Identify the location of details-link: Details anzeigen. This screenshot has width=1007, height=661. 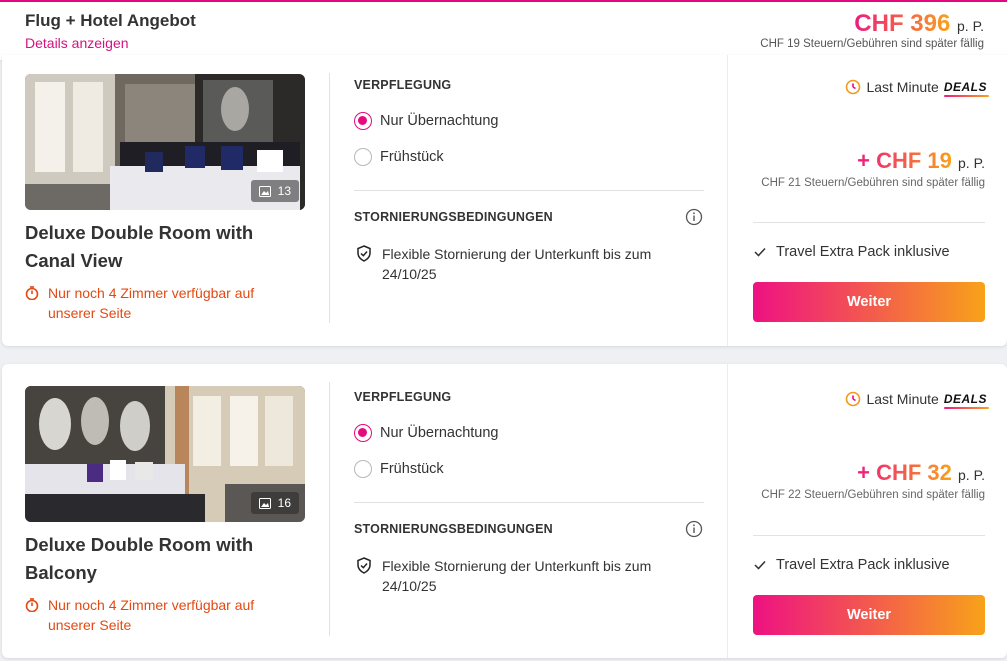
(77, 43).